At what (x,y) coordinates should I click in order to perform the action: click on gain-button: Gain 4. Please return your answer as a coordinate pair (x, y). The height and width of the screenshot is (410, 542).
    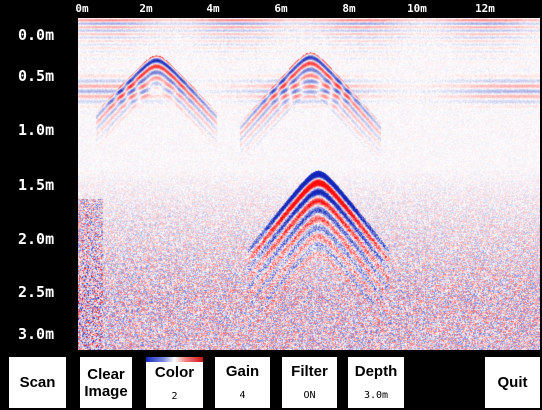
    Looking at the image, I should click on (242, 382).